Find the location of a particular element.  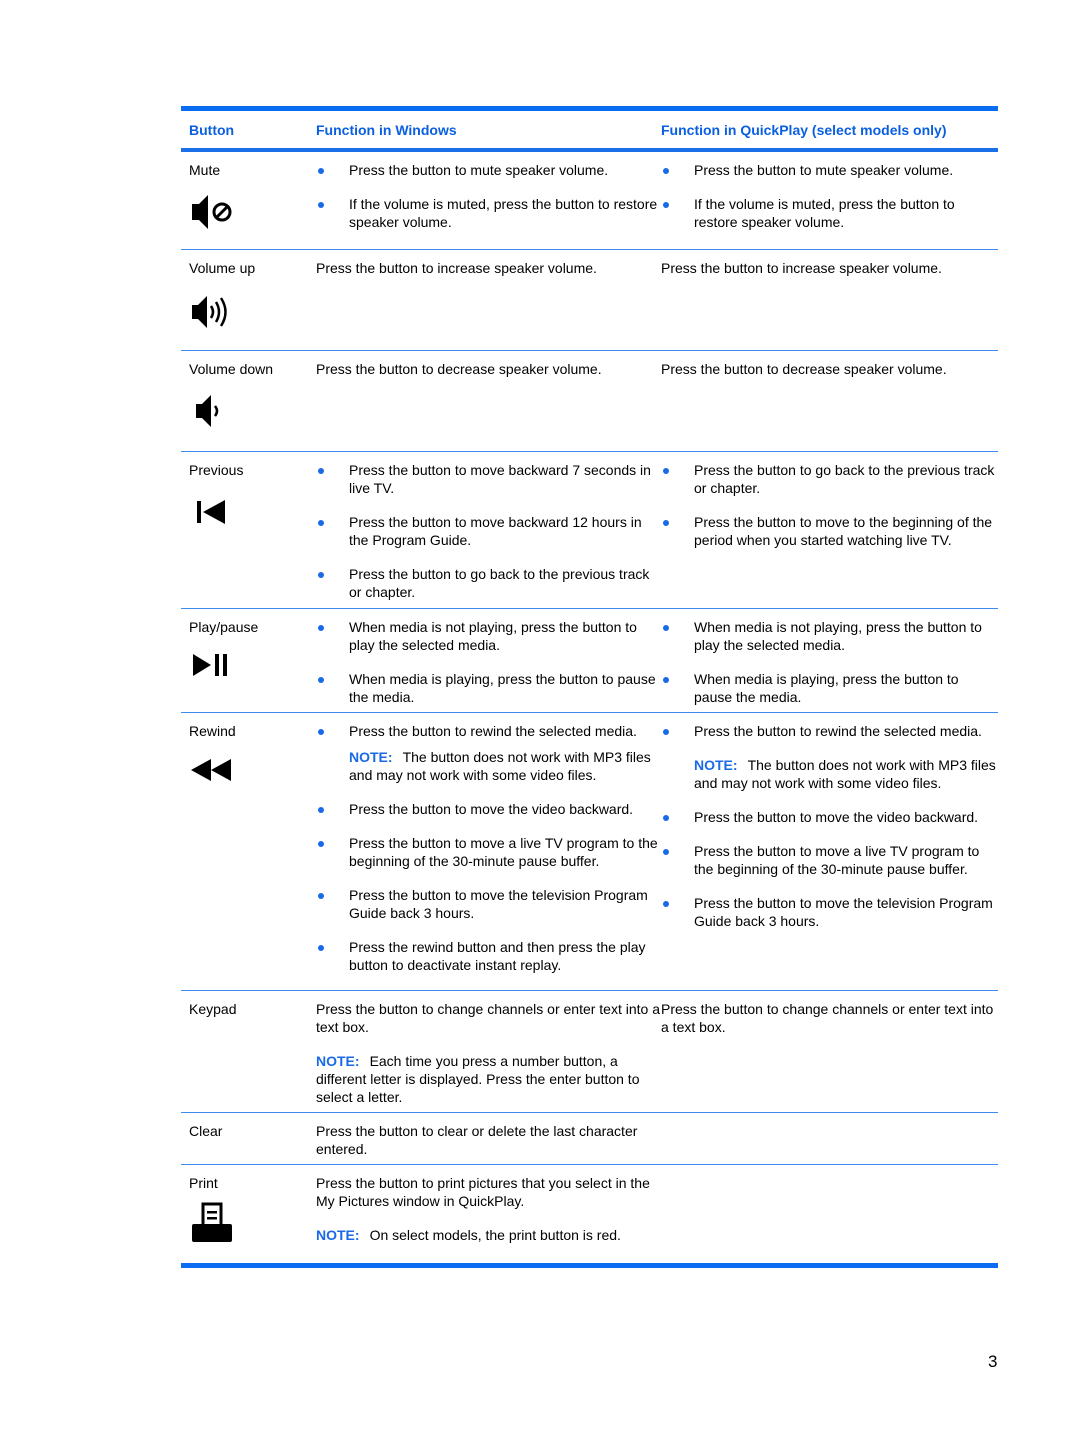

row-label: Previous is located at coordinates (216, 470).